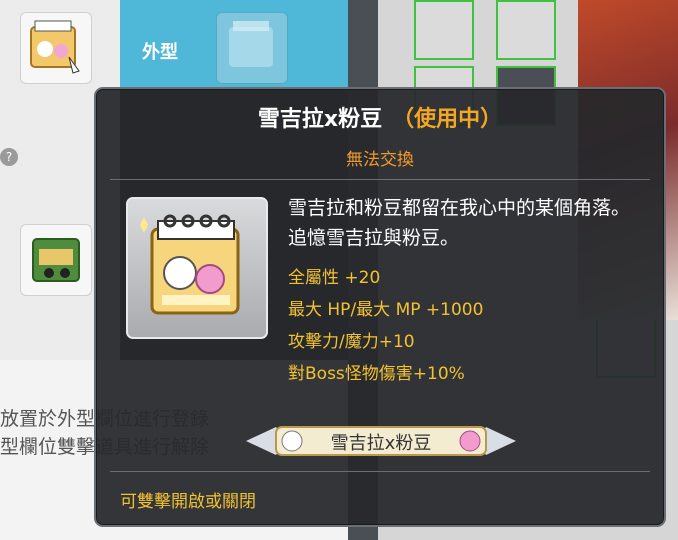 The height and width of the screenshot is (540, 678). Describe the element at coordinates (351, 342) in the screenshot. I see `stat-attack-magic: 攻擊力/魔力+10` at that location.